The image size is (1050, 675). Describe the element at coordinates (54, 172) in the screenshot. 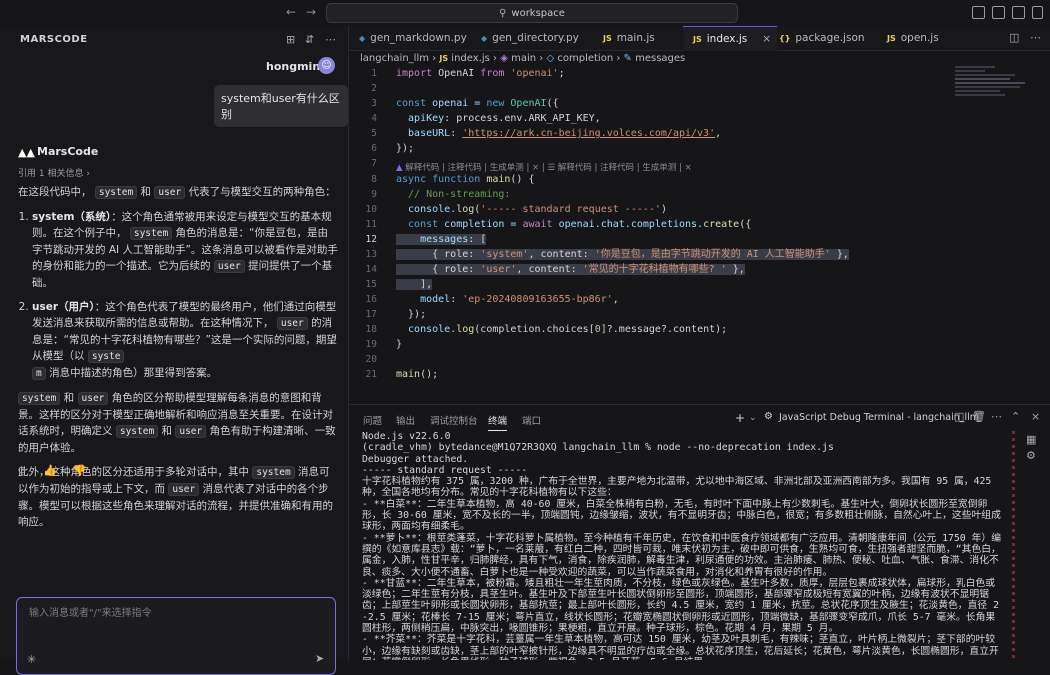

I see `reference-link: 引用 1 相关信息 ›` at that location.